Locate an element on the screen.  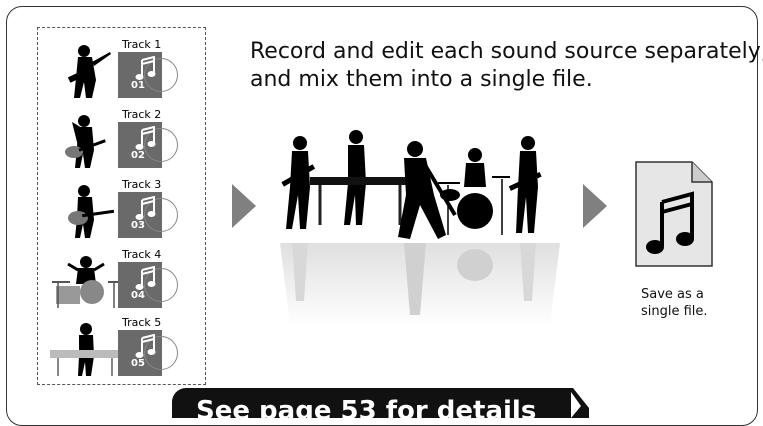
details-banner: See page 53 for details is located at coordinates (372, 407).